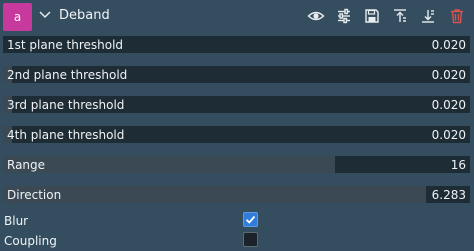 This screenshot has height=251, width=474. Describe the element at coordinates (372, 16) in the screenshot. I see `save-icon` at that location.